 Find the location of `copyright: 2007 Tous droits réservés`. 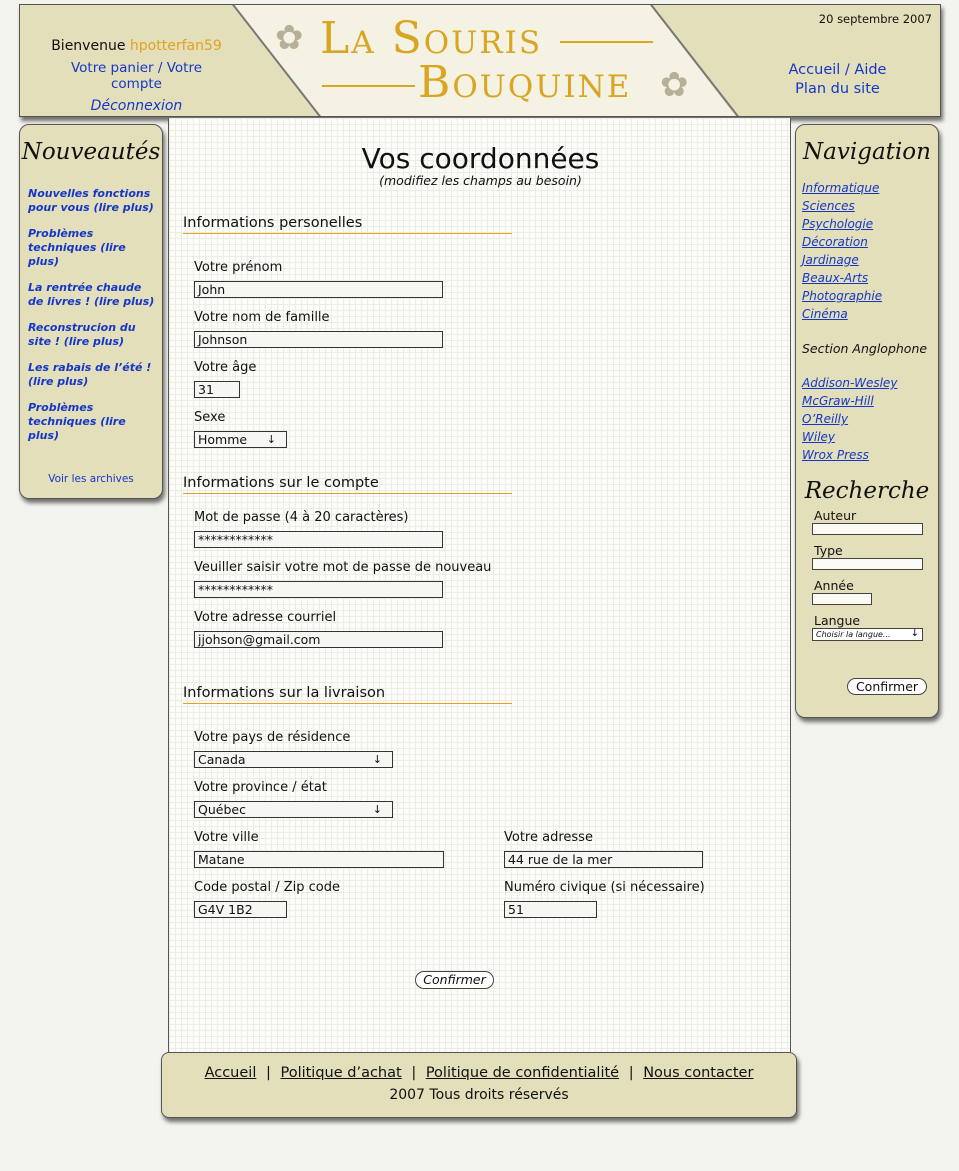

copyright: 2007 Tous droits réservés is located at coordinates (479, 1095).